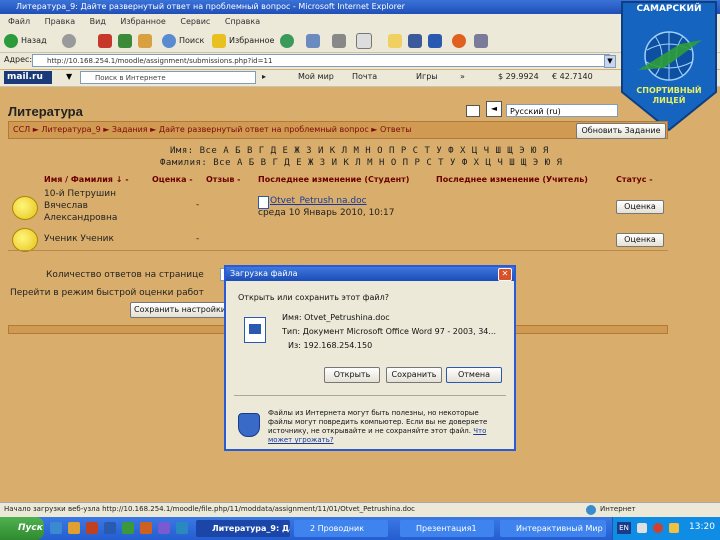 The image size is (720, 540). Describe the element at coordinates (70, 41) in the screenshot. I see `forward-button` at that location.